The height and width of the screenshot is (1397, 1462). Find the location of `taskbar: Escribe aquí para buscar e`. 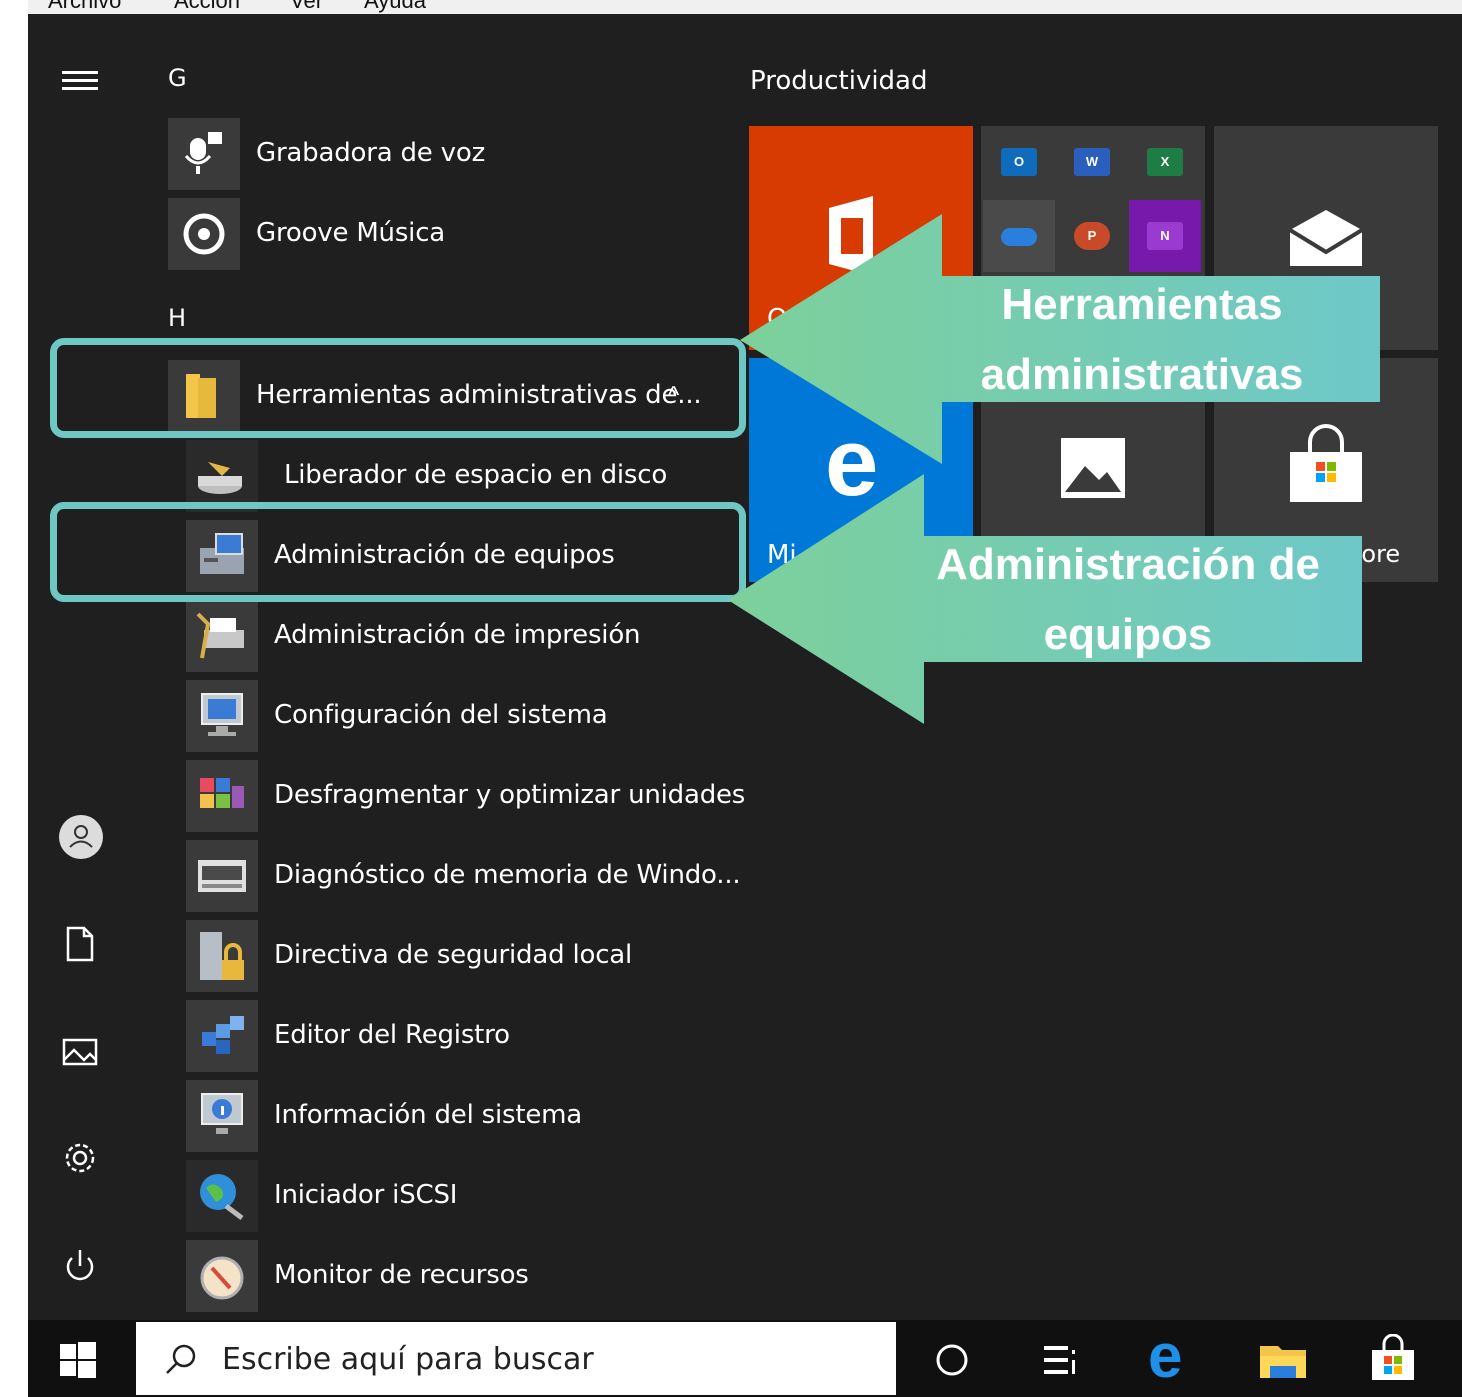

taskbar: Escribe aquí para buscar e is located at coordinates (745, 1358).